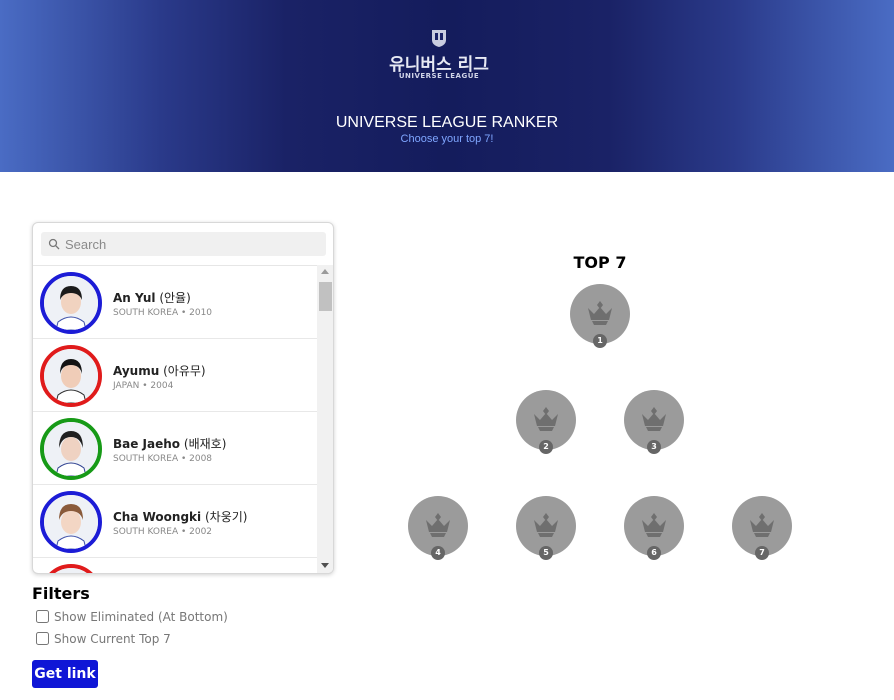 The width and height of the screenshot is (894, 700). What do you see at coordinates (600, 262) in the screenshot?
I see `top7-heading: TOP 7` at bounding box center [600, 262].